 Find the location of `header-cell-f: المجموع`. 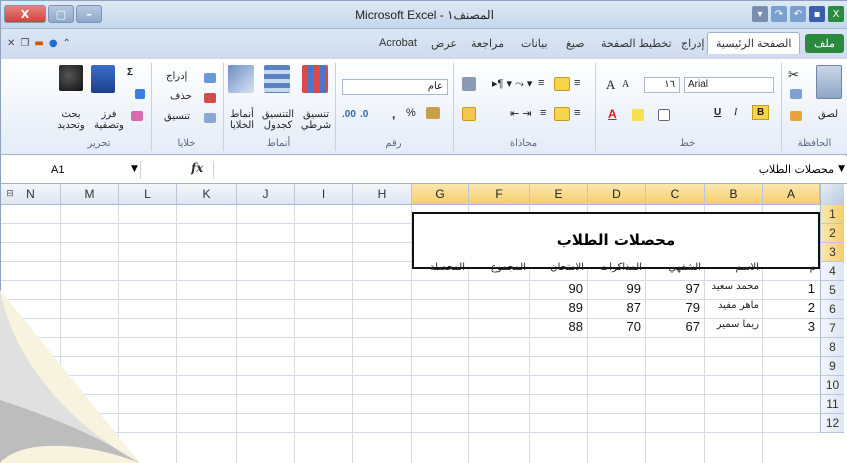

header-cell-f: المجموع is located at coordinates (499, 271).